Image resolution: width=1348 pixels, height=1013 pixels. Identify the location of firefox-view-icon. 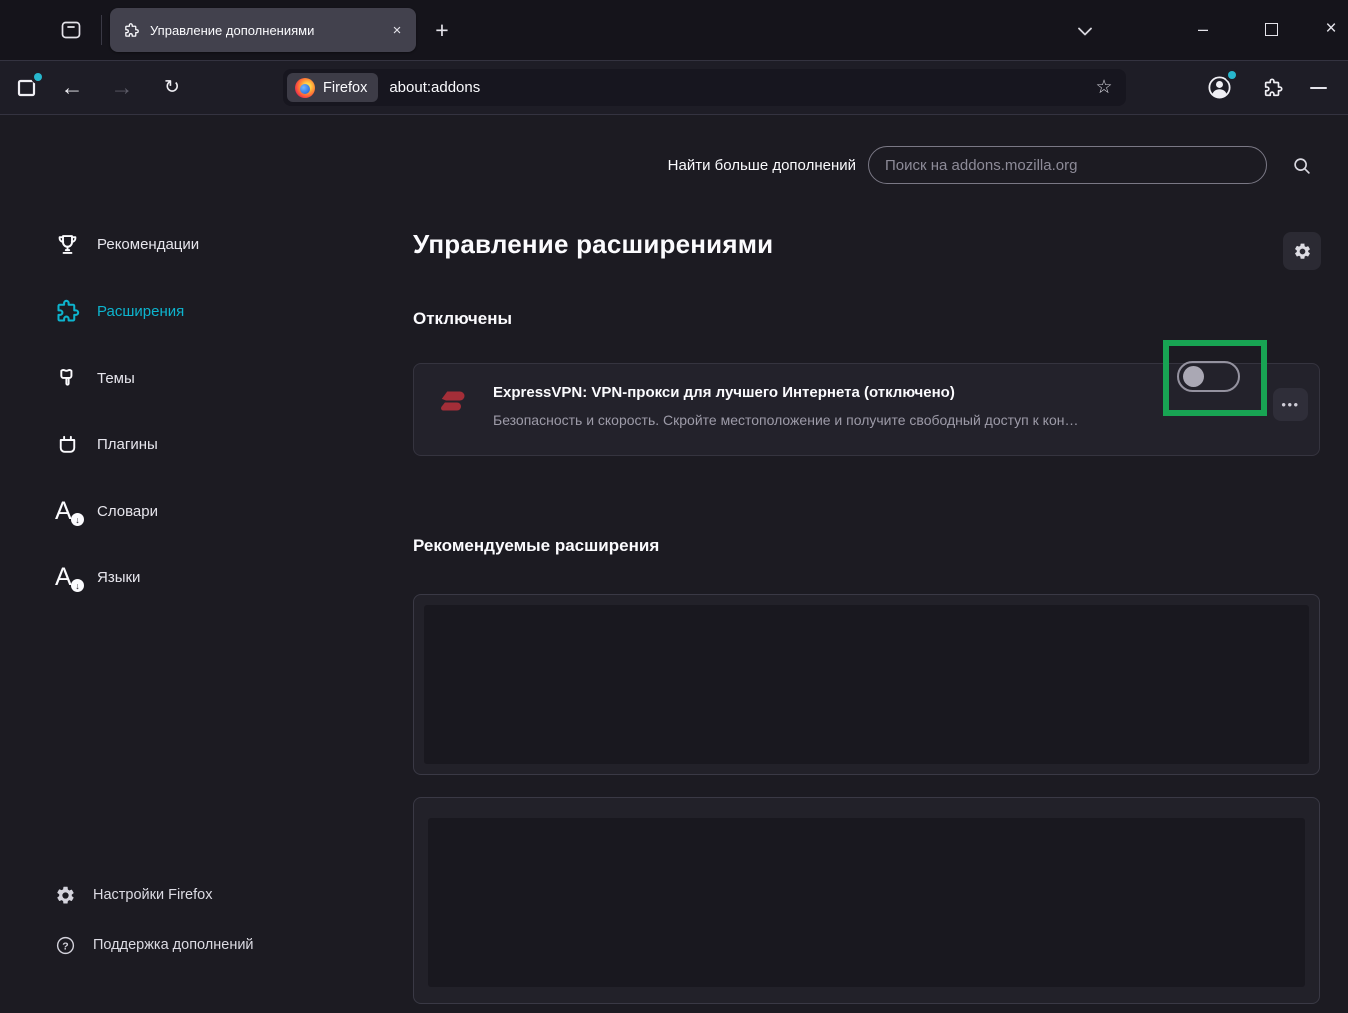
(71, 30).